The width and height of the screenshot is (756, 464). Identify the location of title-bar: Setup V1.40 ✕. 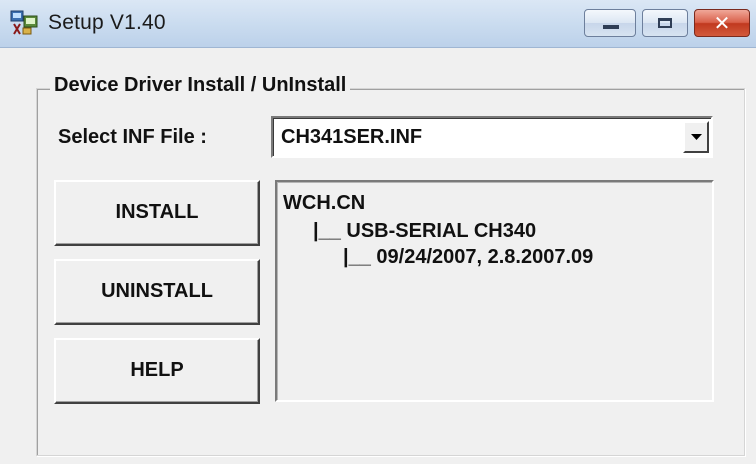
(378, 24).